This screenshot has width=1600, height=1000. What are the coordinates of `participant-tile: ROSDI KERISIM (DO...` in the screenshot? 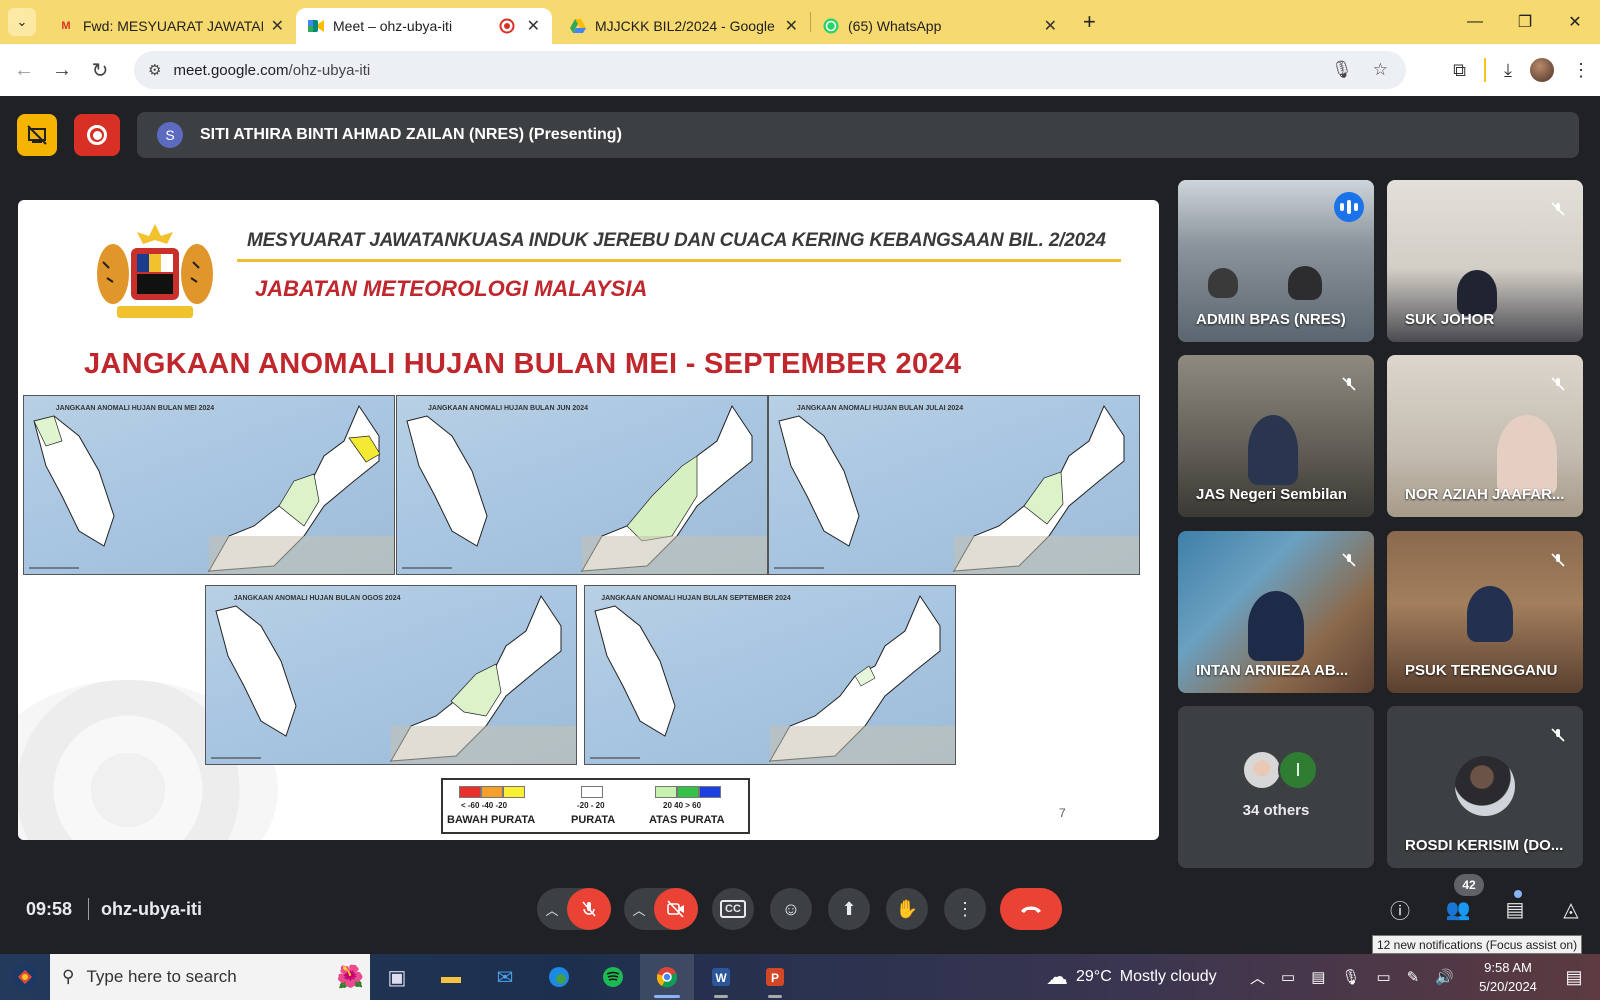 It's located at (1485, 787).